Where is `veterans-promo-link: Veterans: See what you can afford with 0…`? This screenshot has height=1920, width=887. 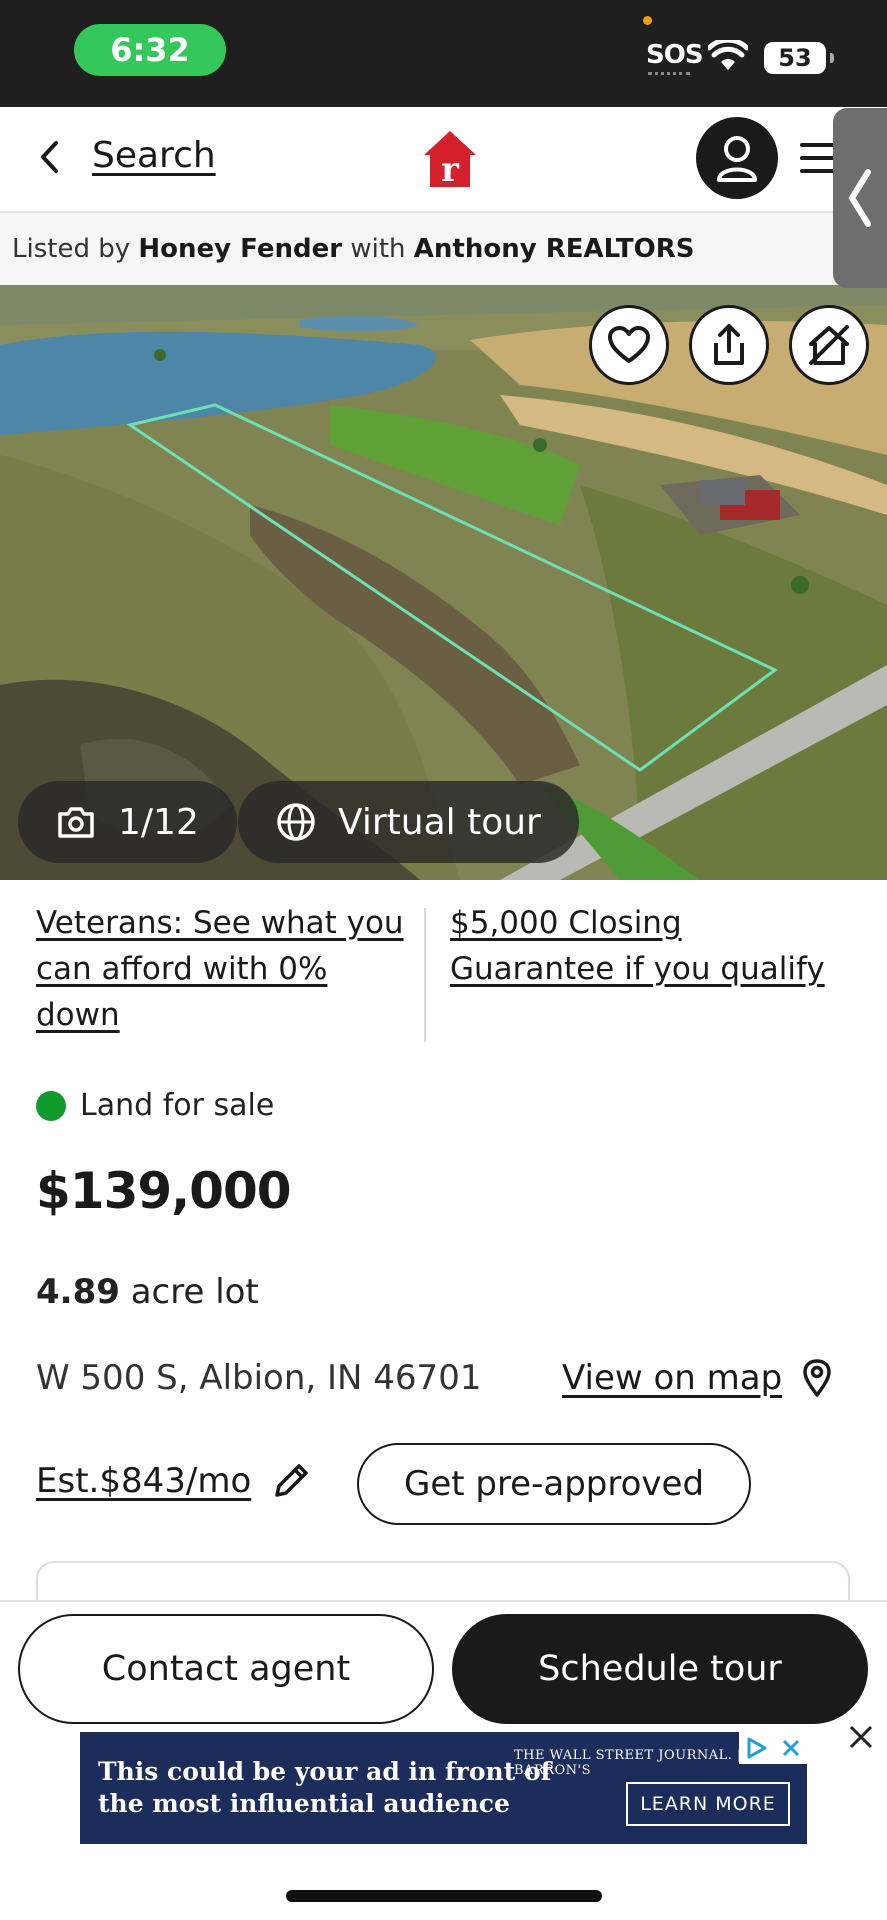
veterans-promo-link: Veterans: See what you can afford with 0… is located at coordinates (220, 969).